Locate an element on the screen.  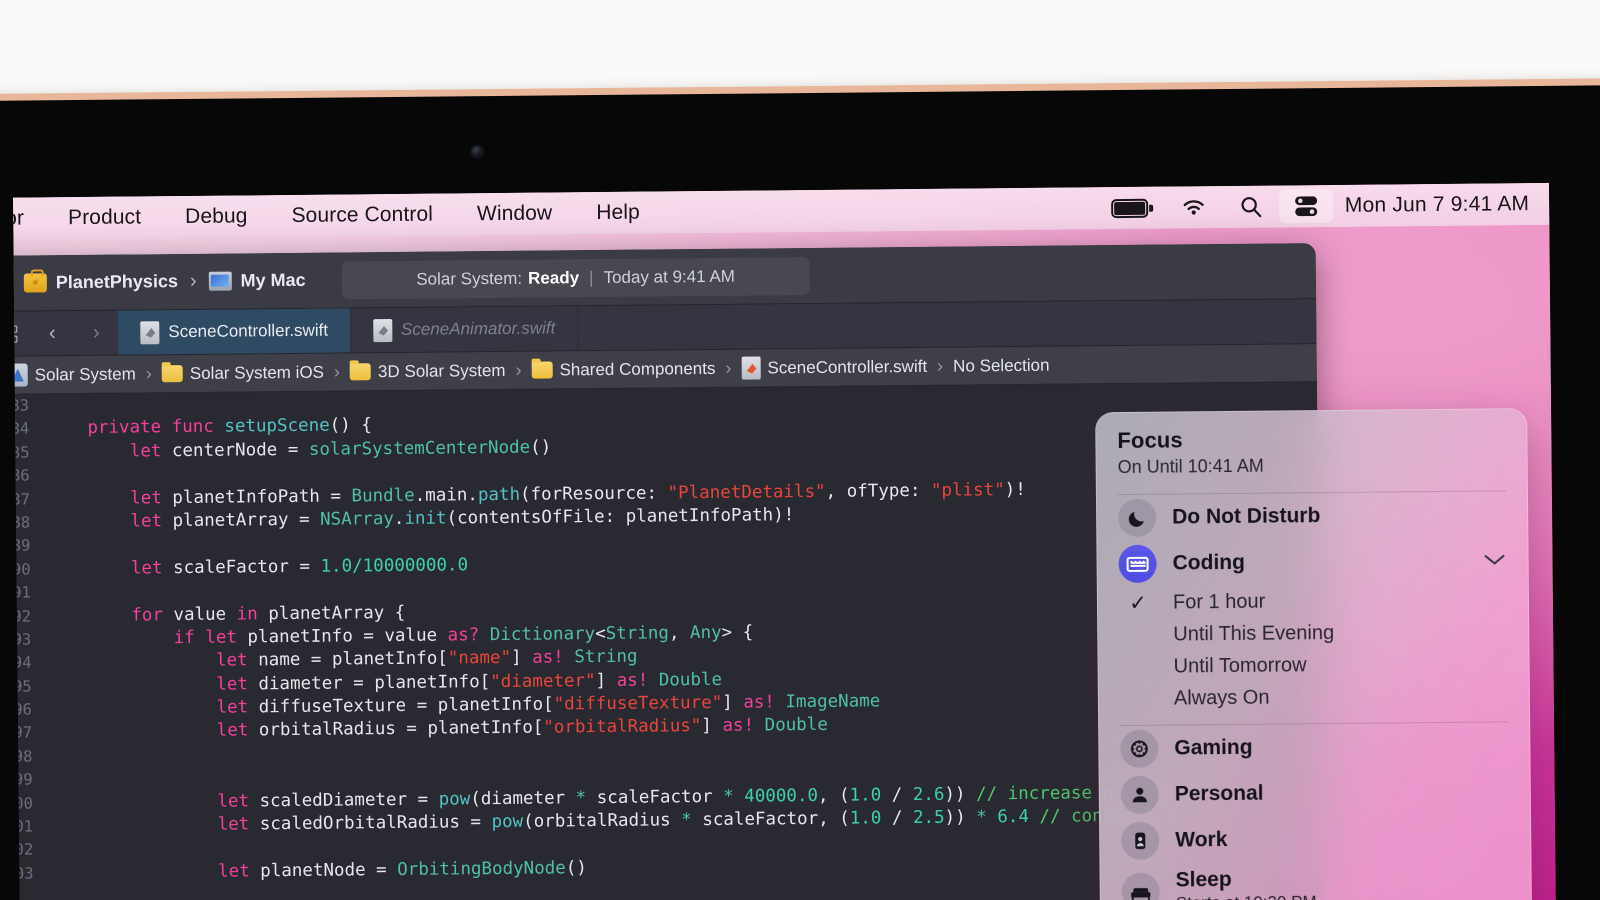
tab-label: SceneAnimator.swift is located at coordinates (478, 328).